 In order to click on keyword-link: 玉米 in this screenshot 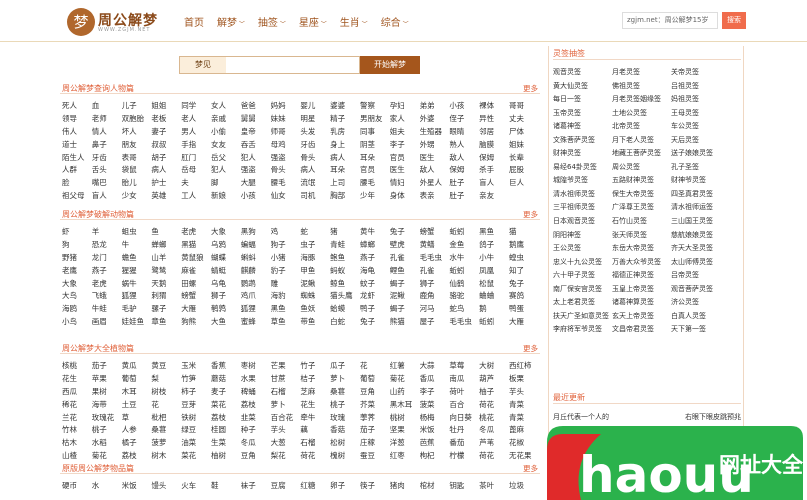, I will do `click(196, 366)`.